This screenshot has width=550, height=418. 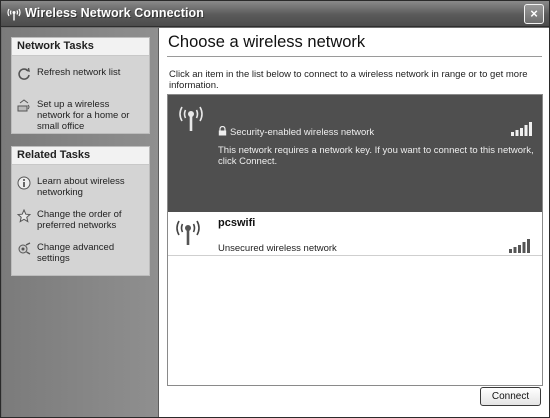 I want to click on task-learn-wireless: Learn about wireless networking, so click(x=80, y=187).